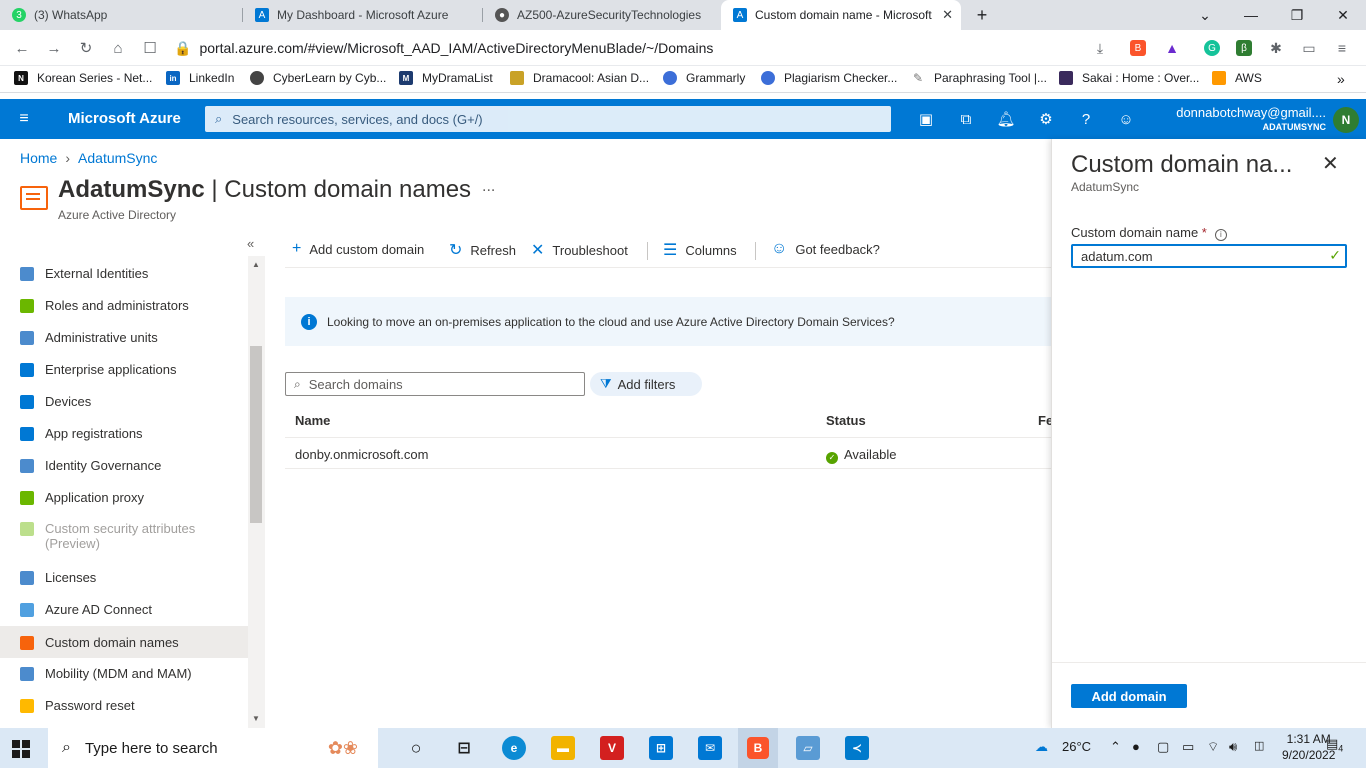 This screenshot has width=1366, height=768. What do you see at coordinates (1251, 15) in the screenshot?
I see `minimize-button: —` at bounding box center [1251, 15].